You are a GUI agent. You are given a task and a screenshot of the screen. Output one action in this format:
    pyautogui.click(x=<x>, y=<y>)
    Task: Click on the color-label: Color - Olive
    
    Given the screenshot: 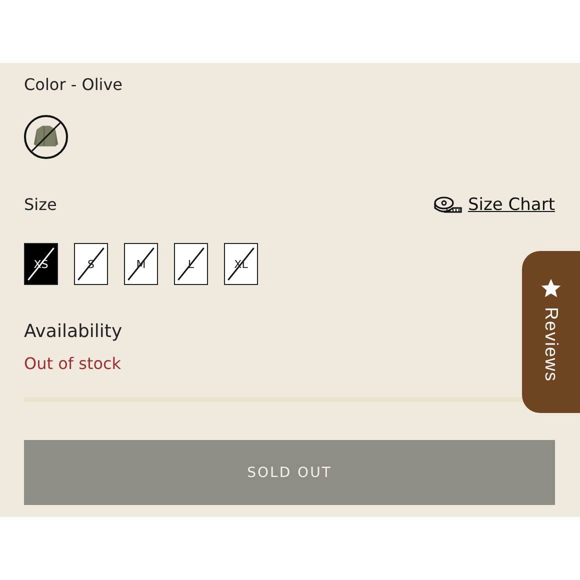 What is the action you would take?
    pyautogui.click(x=74, y=85)
    